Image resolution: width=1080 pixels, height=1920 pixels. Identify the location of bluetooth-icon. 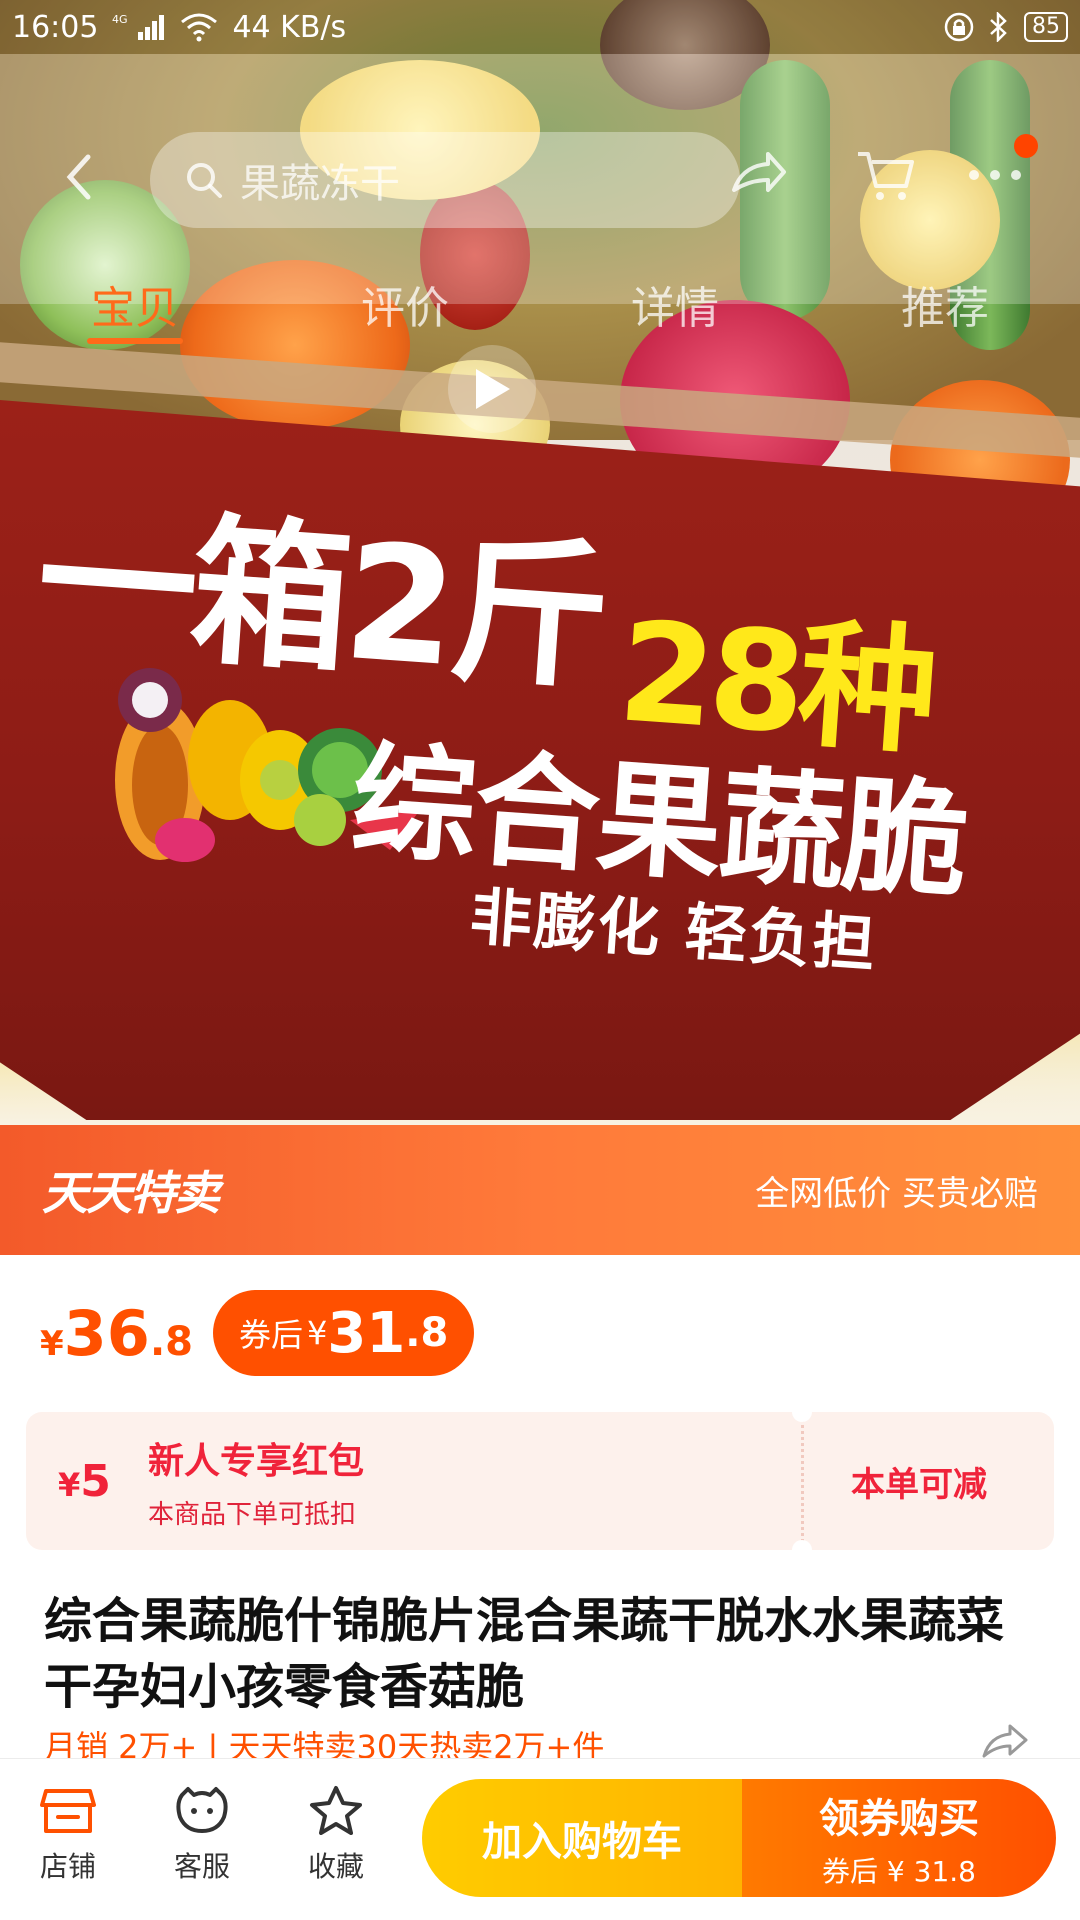
(998, 27).